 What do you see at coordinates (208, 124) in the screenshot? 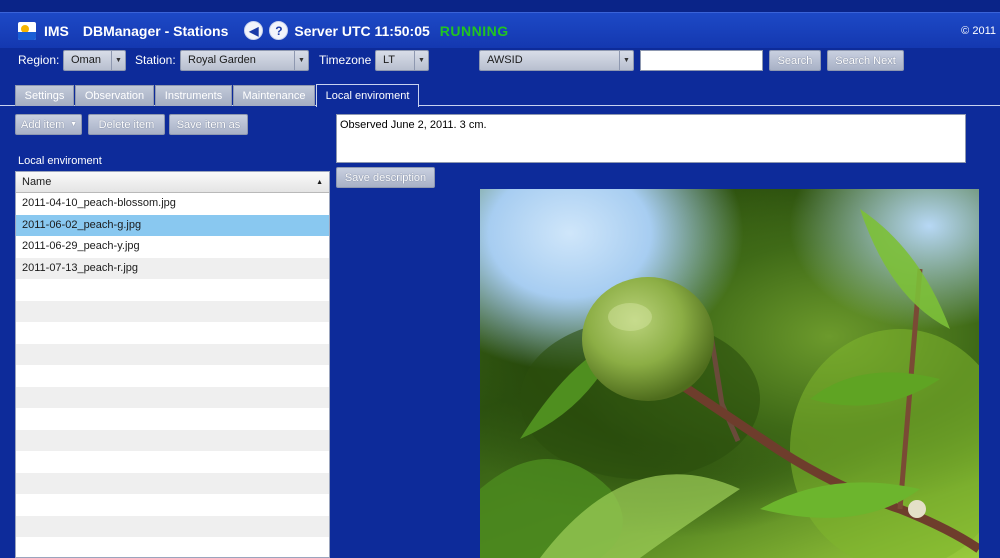
I see `save-item-as-button: Save item as` at bounding box center [208, 124].